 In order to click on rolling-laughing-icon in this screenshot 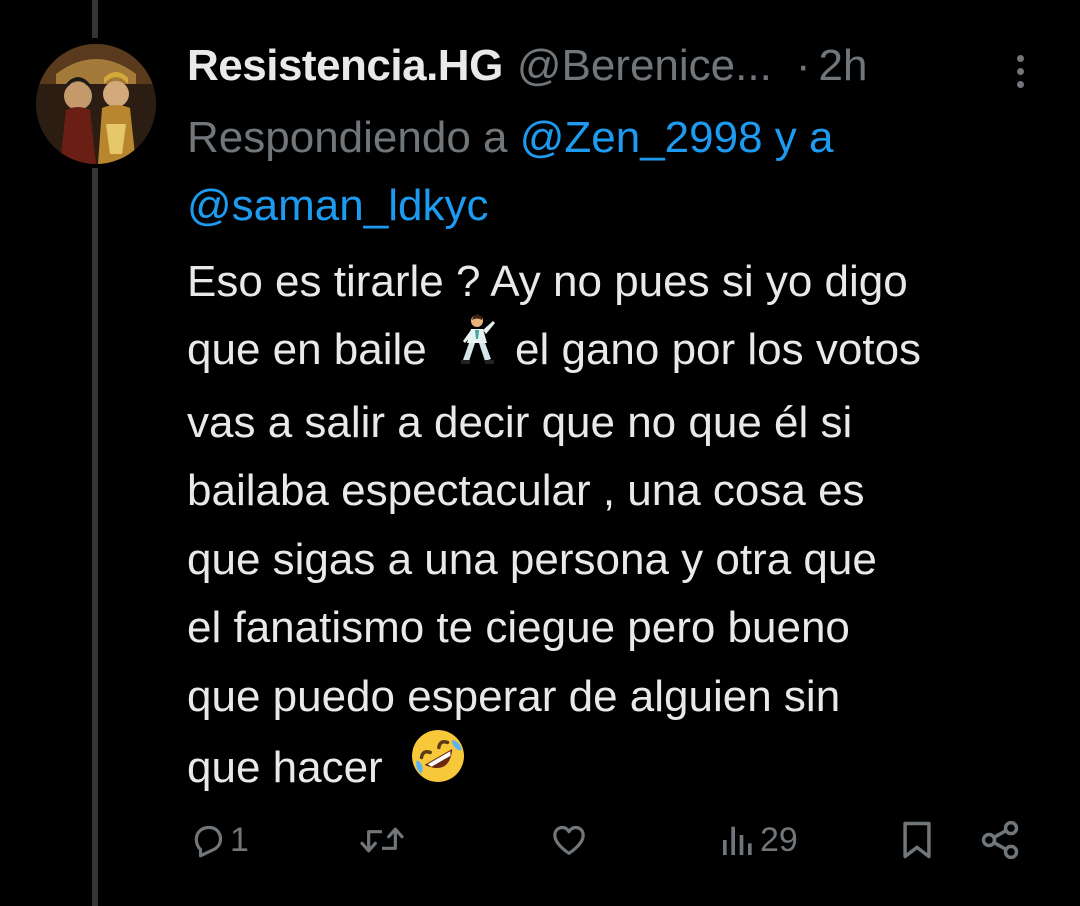, I will do `click(438, 766)`.